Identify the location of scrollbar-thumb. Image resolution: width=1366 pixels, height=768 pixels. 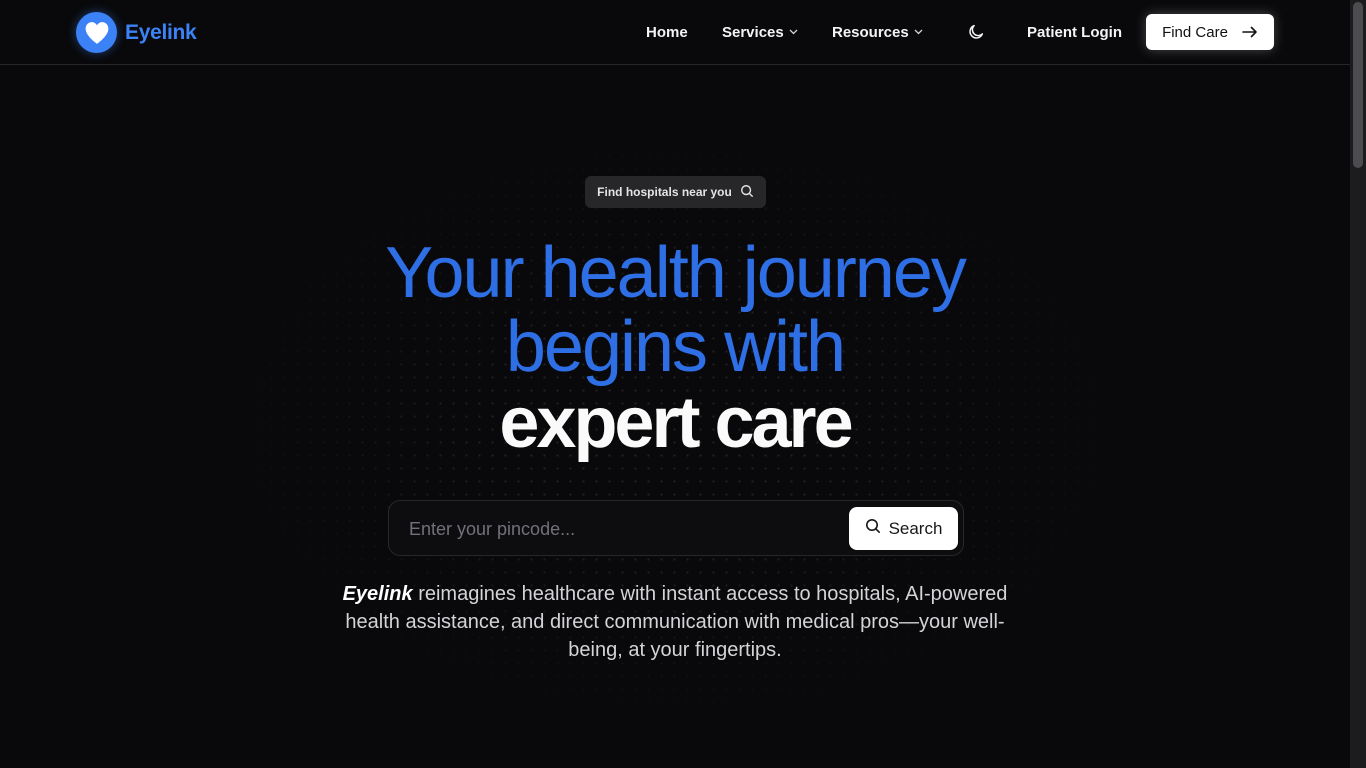
(1358, 85).